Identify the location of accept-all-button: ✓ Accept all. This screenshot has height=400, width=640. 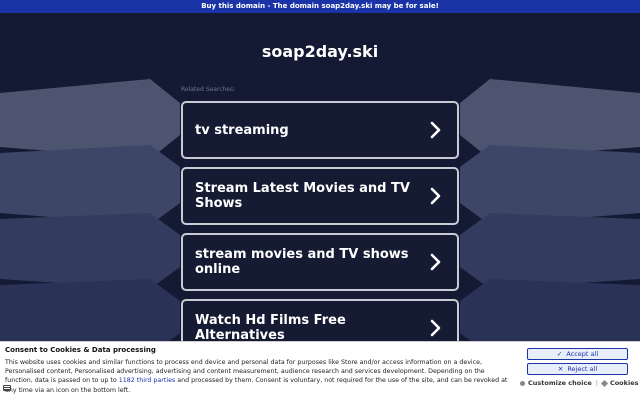
(577, 354).